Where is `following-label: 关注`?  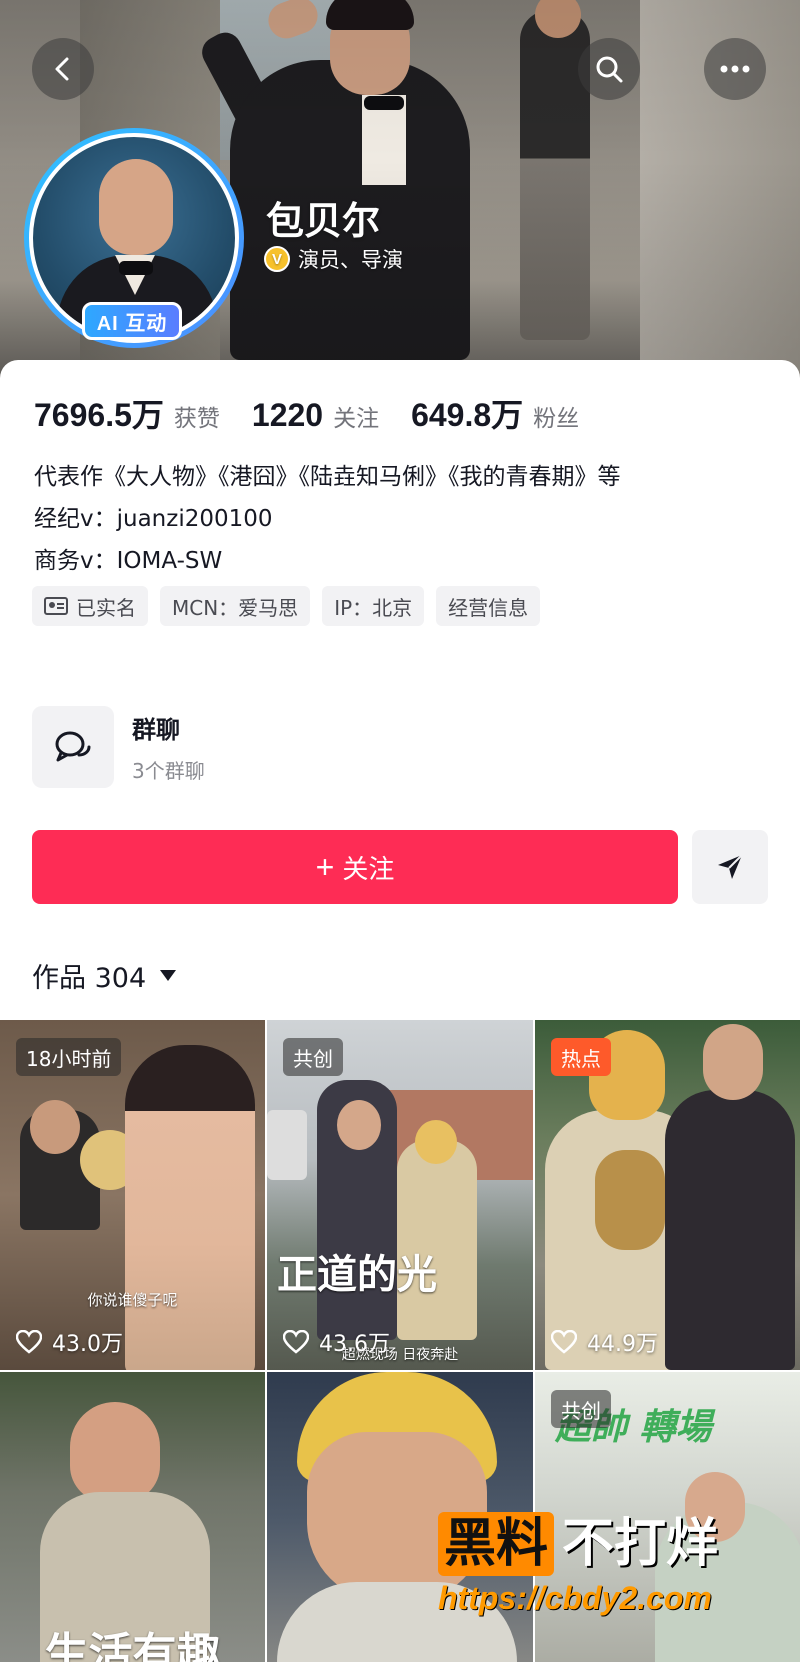
following-label: 关注 is located at coordinates (356, 416).